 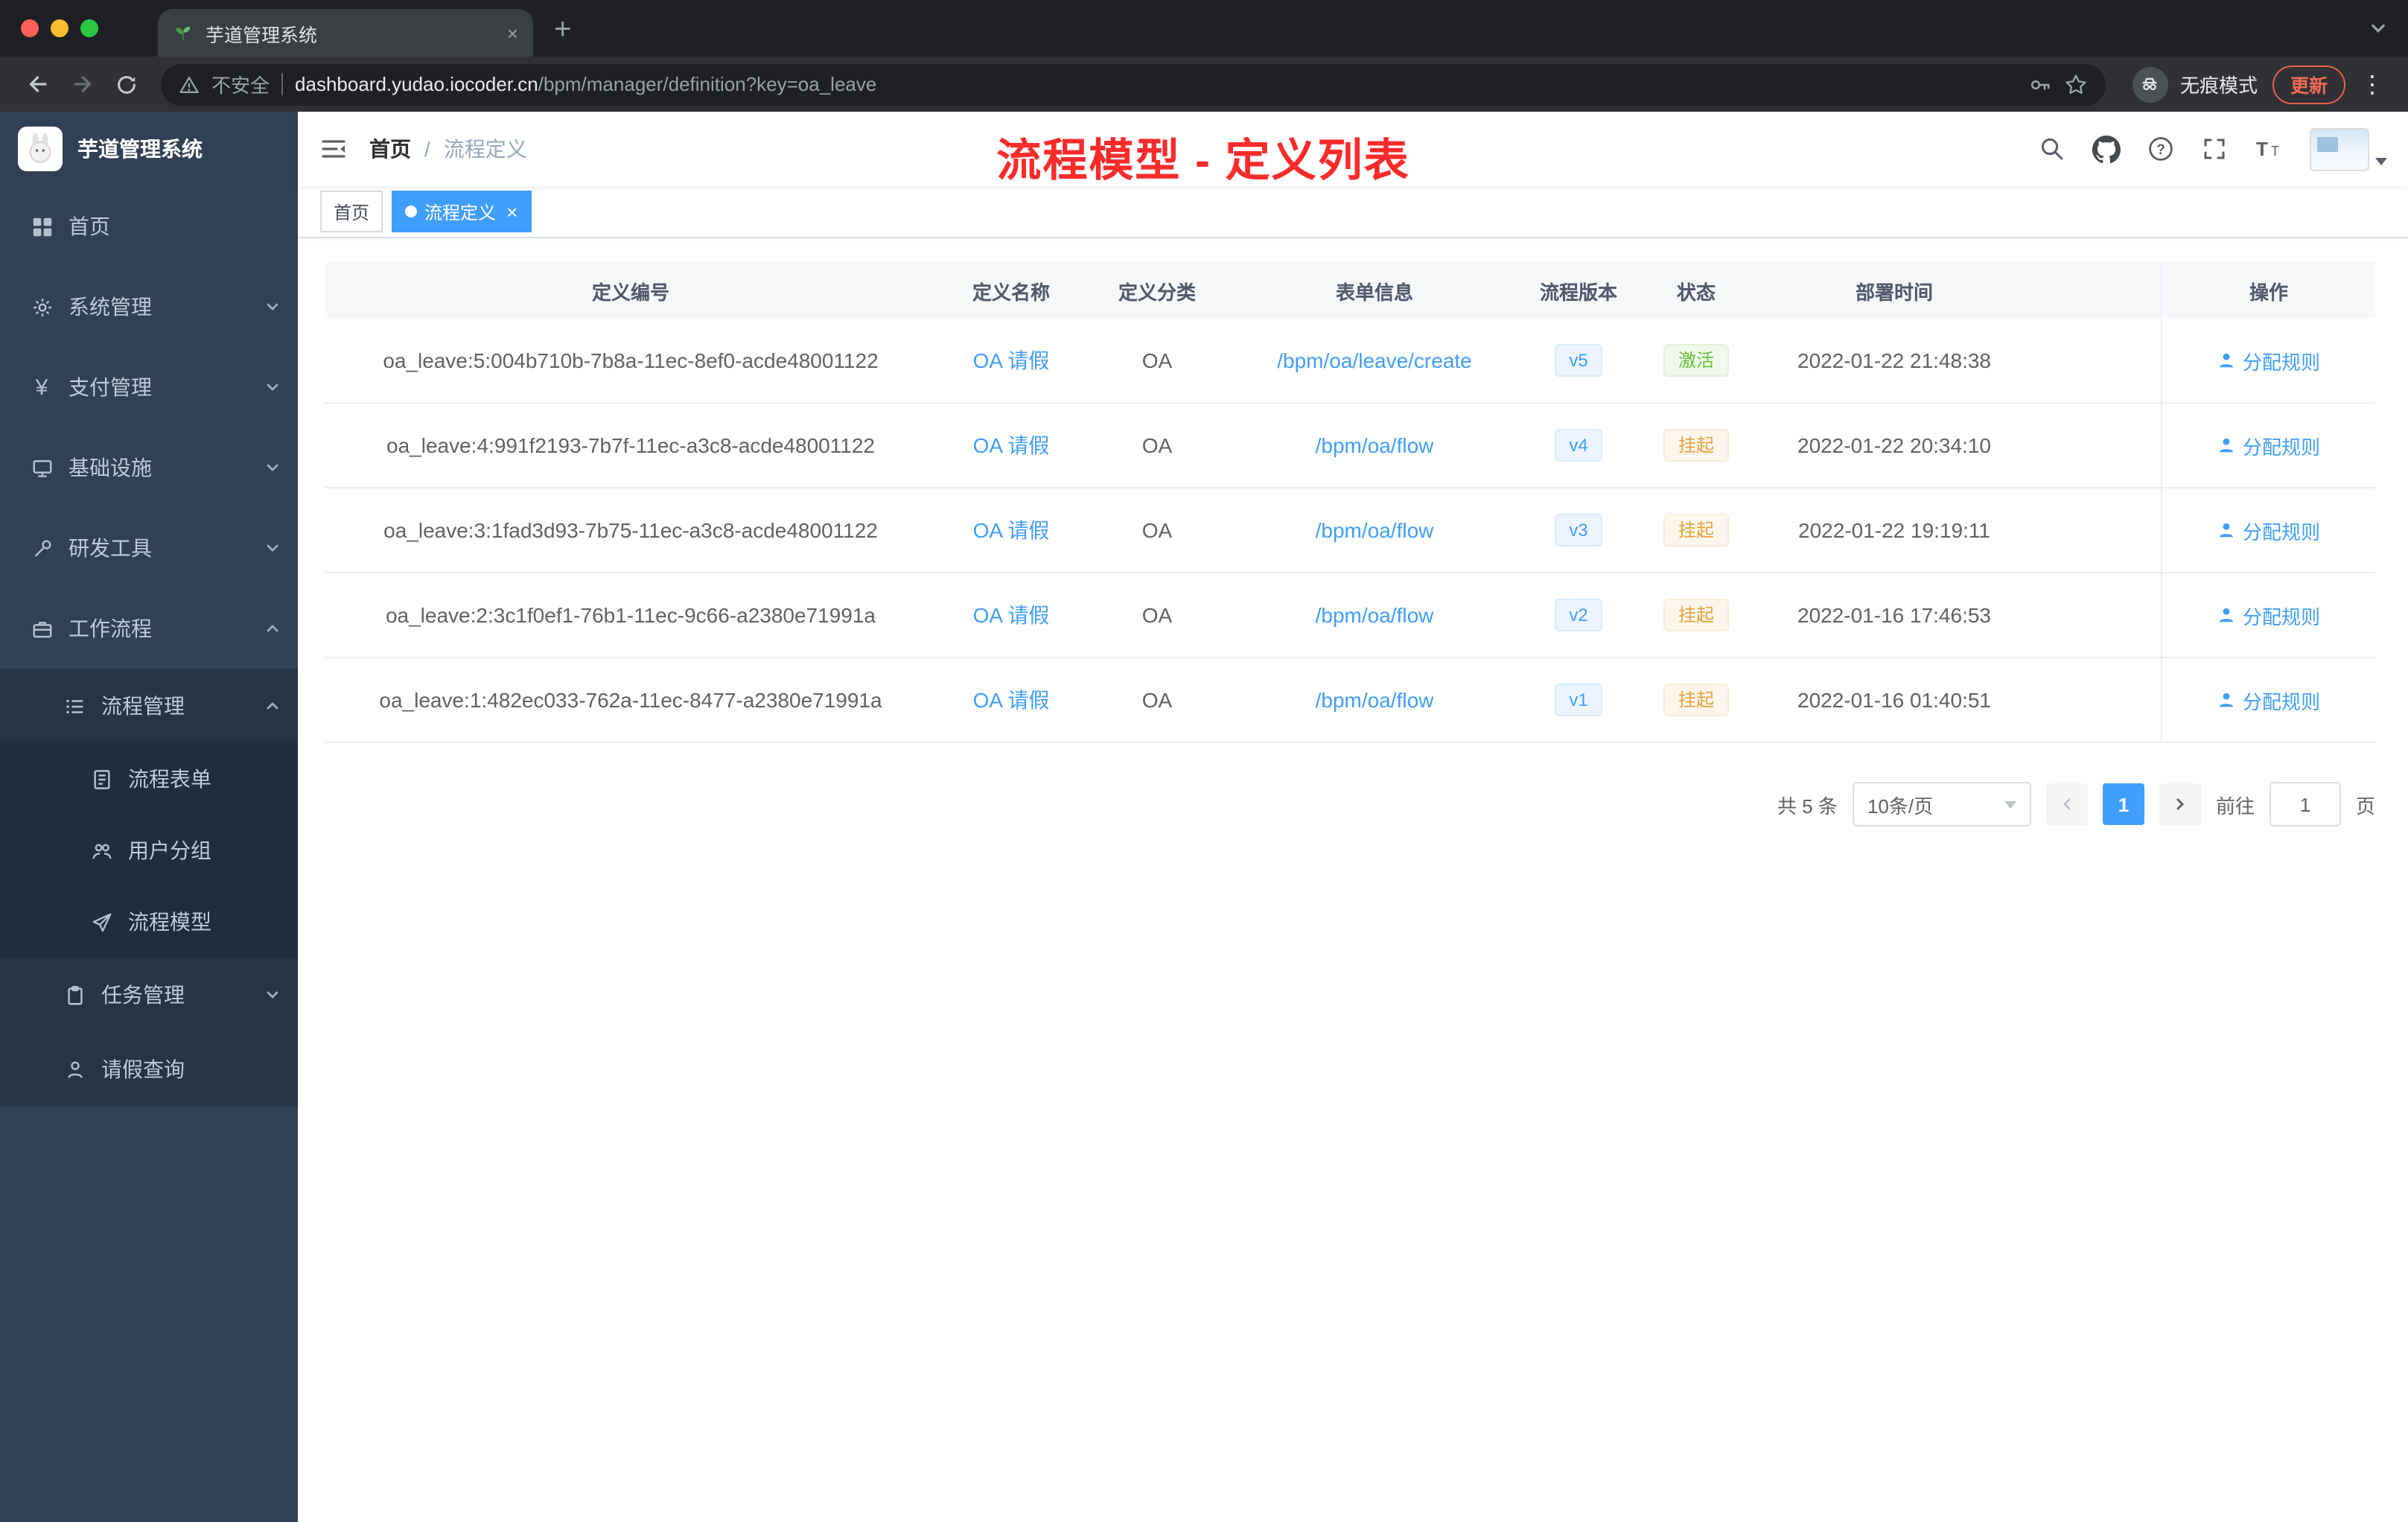 What do you see at coordinates (1894, 615) in the screenshot?
I see `deploy-time: 2022-01-16 17:46:53` at bounding box center [1894, 615].